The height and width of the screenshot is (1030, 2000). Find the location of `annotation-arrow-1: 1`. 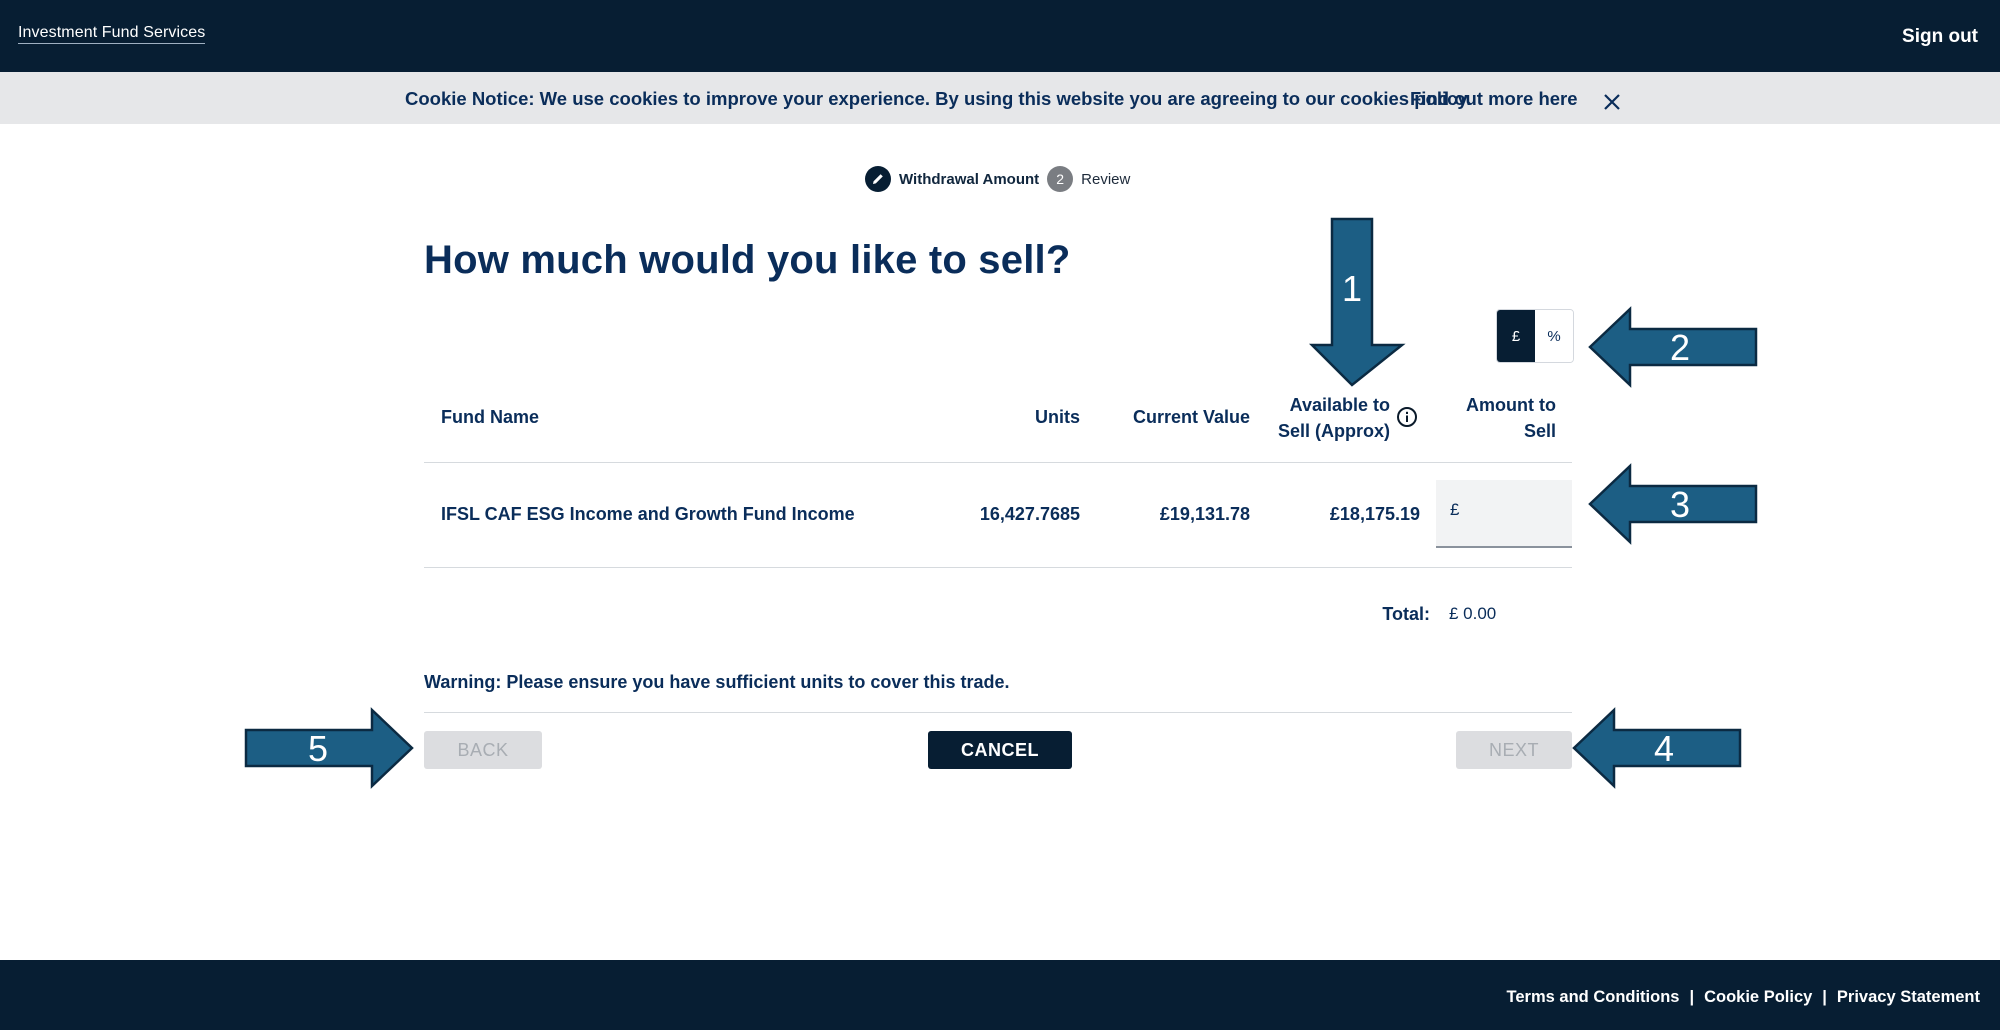

annotation-arrow-1: 1 is located at coordinates (1357, 302).